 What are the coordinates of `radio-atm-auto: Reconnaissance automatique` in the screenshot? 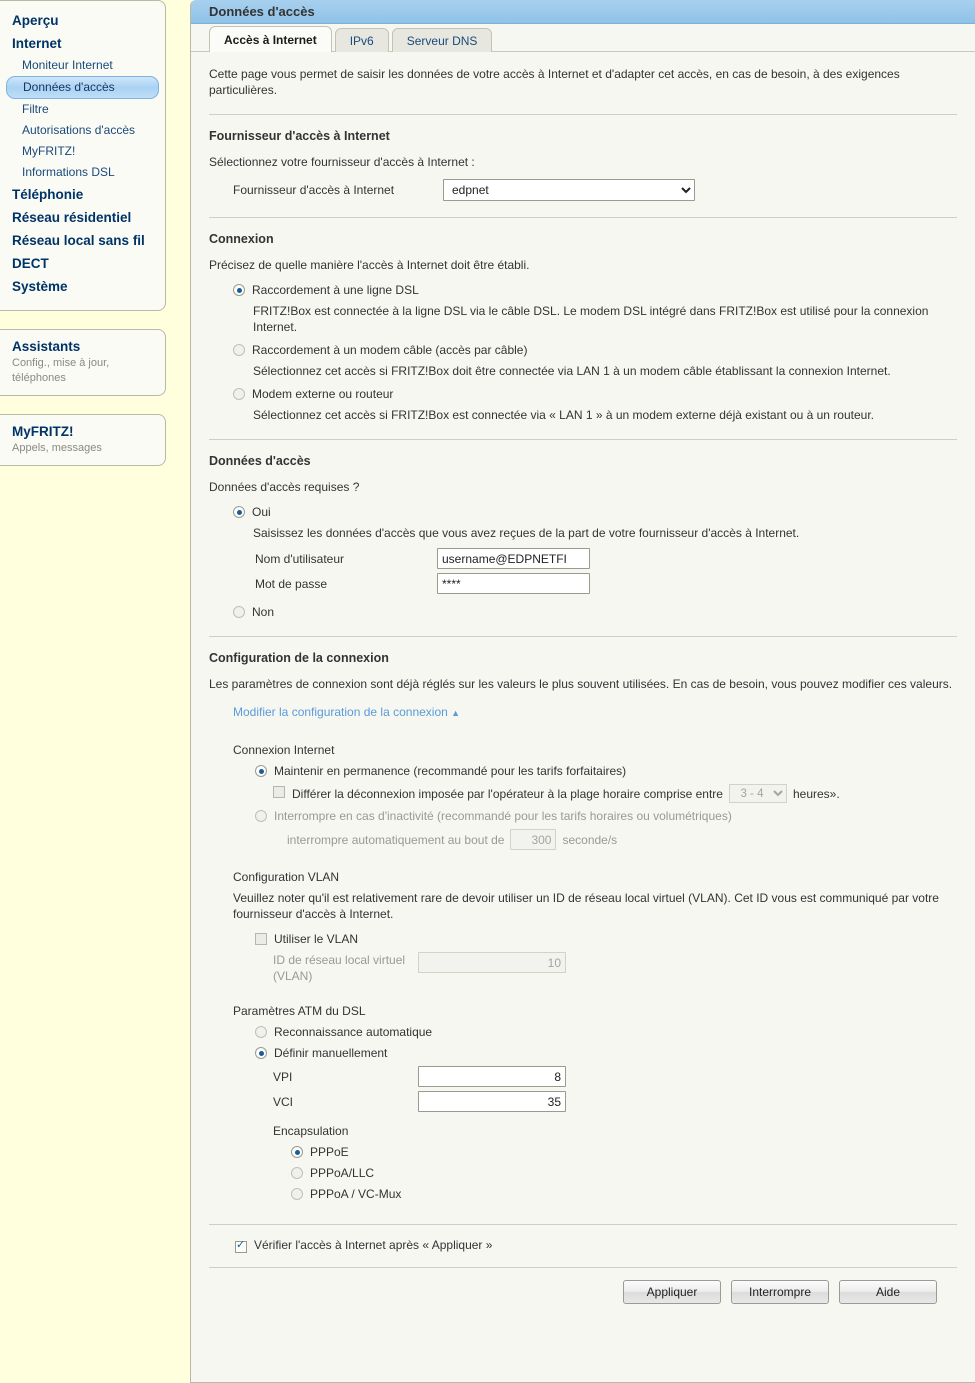 It's located at (606, 1032).